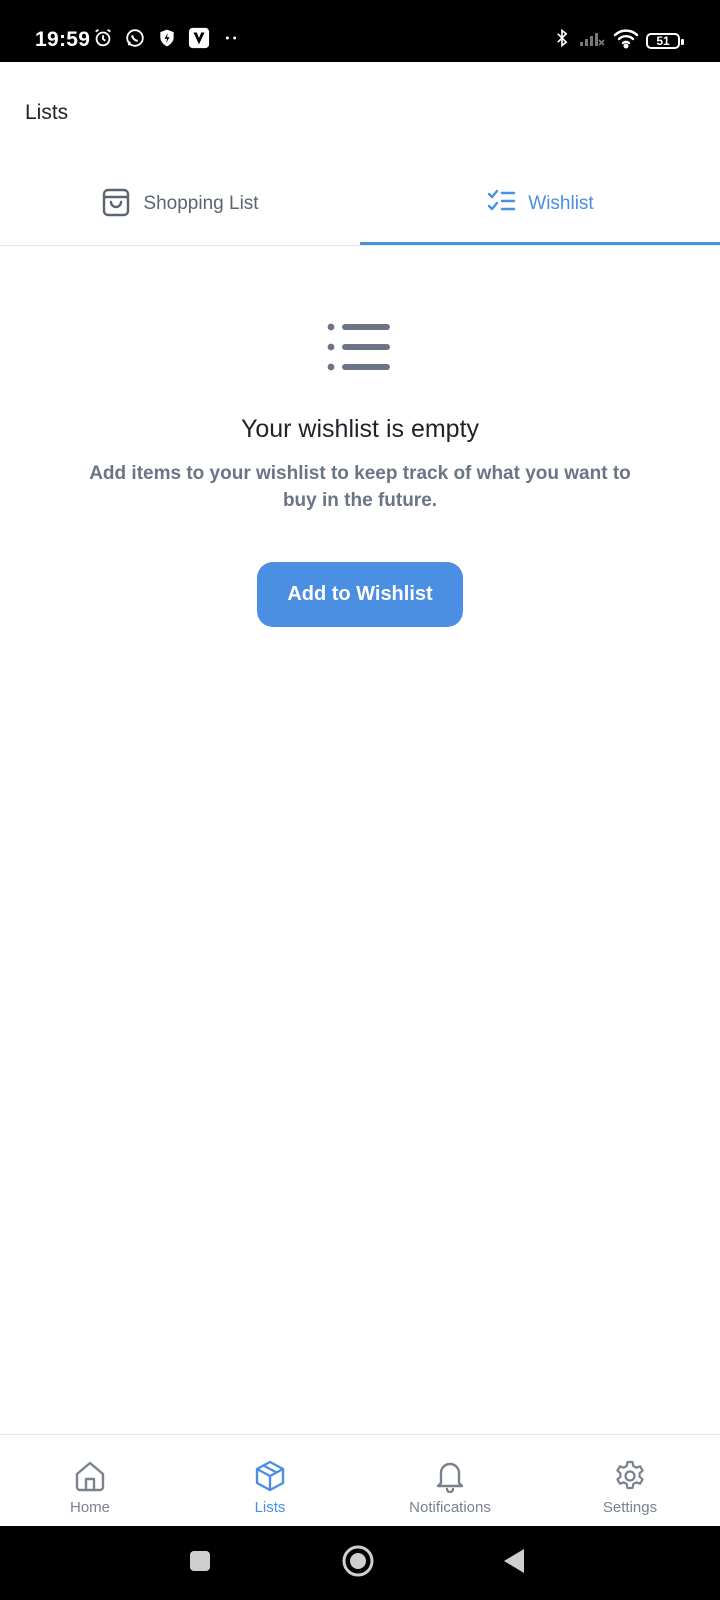  I want to click on back-triangle-icon, so click(514, 1563).